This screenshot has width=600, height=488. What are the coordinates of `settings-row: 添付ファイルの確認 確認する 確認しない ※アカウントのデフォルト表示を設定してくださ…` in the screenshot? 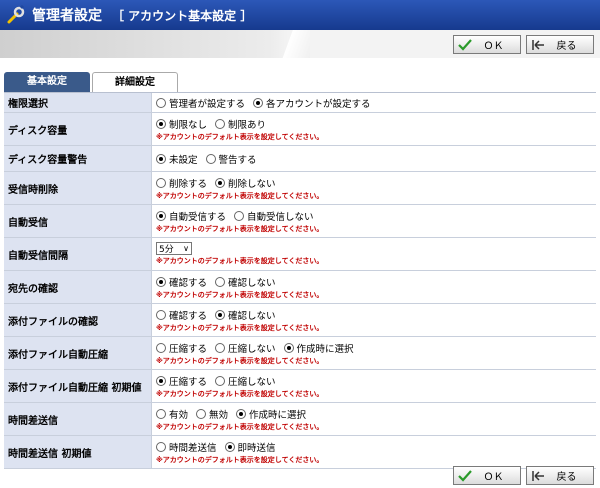 It's located at (300, 320).